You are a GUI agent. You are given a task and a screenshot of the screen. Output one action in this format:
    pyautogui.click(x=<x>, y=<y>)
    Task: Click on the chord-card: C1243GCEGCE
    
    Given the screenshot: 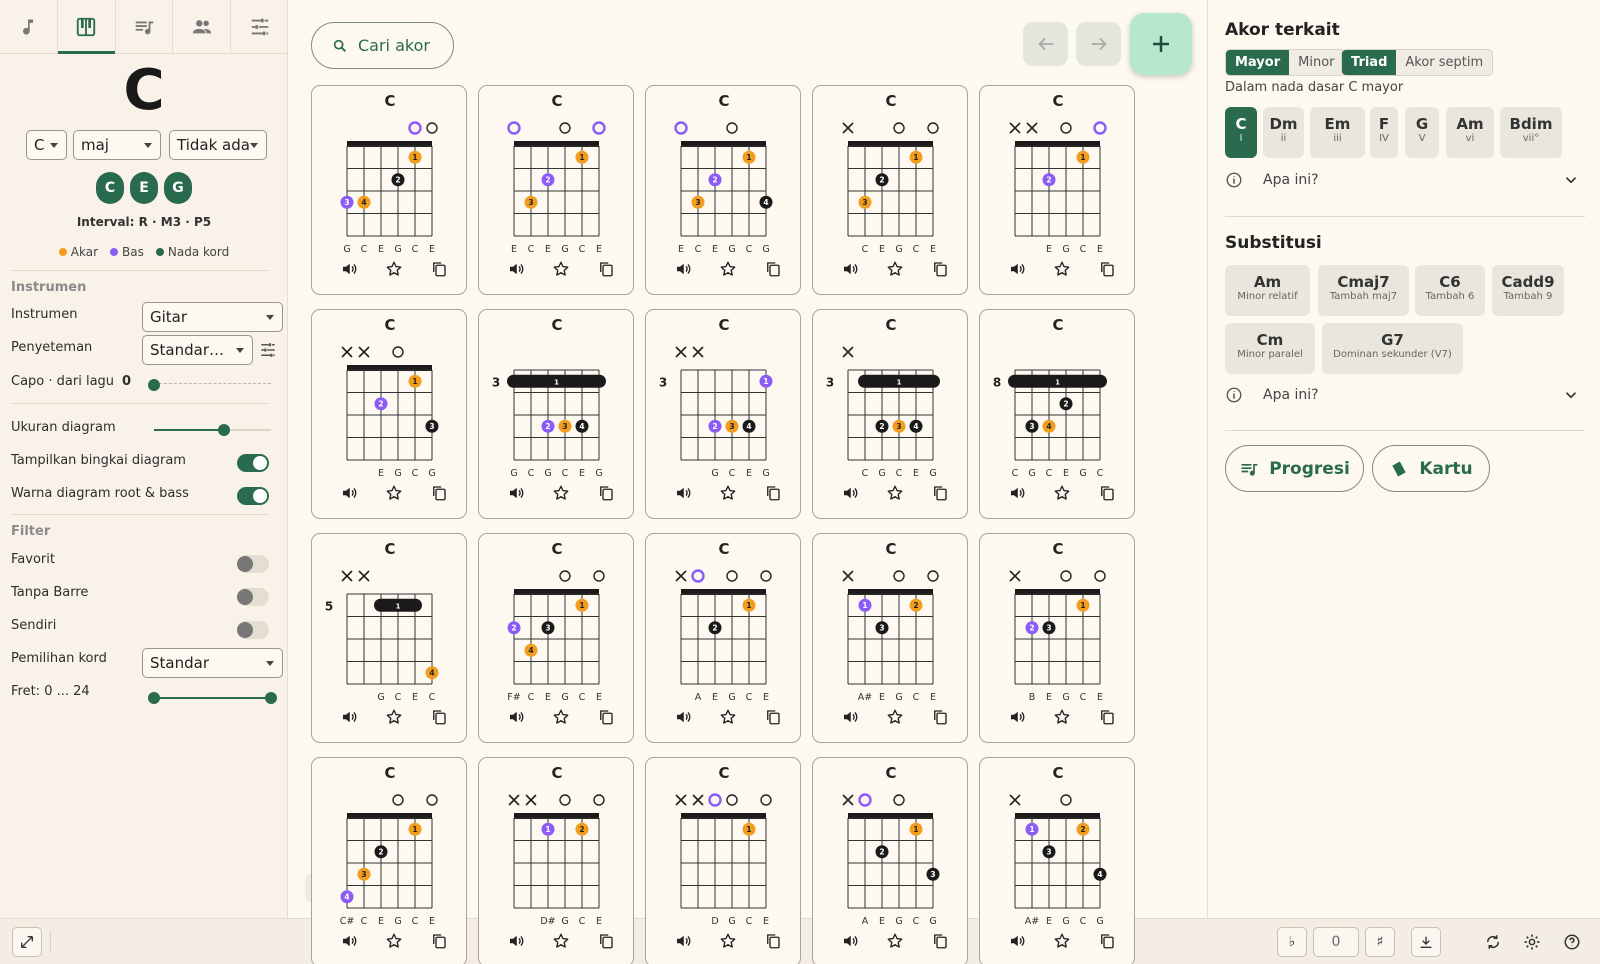 What is the action you would take?
    pyautogui.click(x=389, y=190)
    